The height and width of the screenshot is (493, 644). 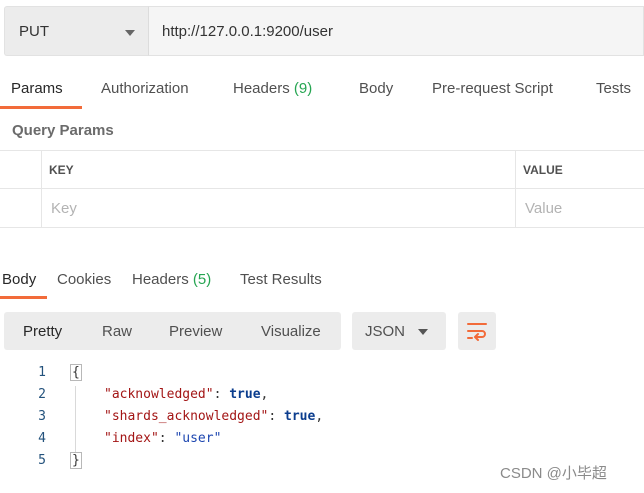 I want to click on tab-label: Cookies, so click(x=84, y=279).